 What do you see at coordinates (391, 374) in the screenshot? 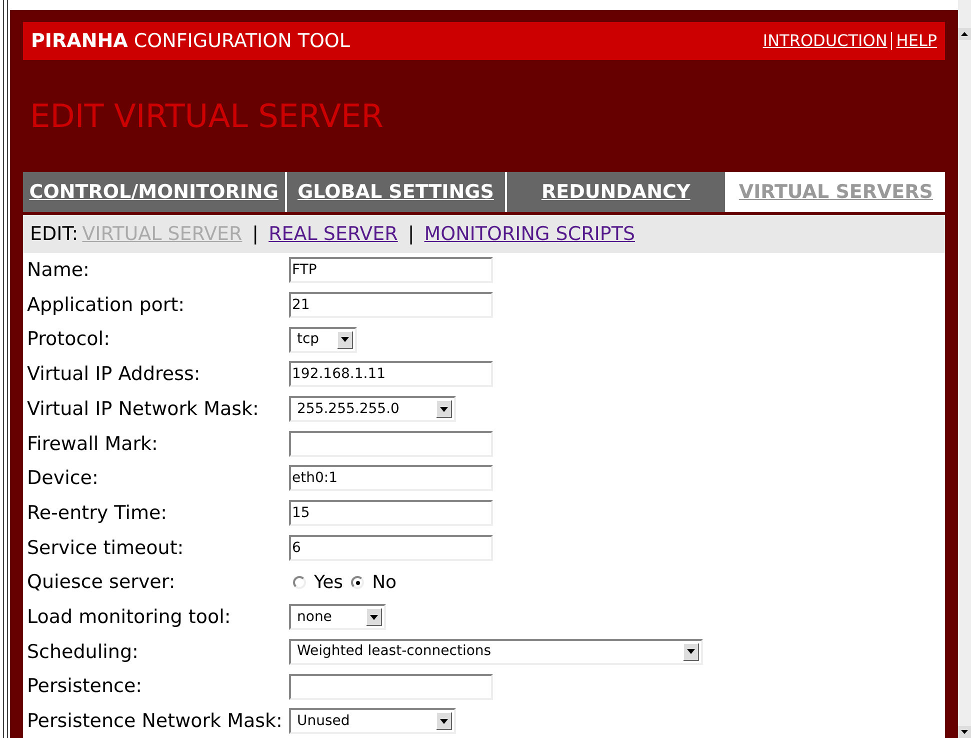
I see `text-field: 192.168.1.11` at bounding box center [391, 374].